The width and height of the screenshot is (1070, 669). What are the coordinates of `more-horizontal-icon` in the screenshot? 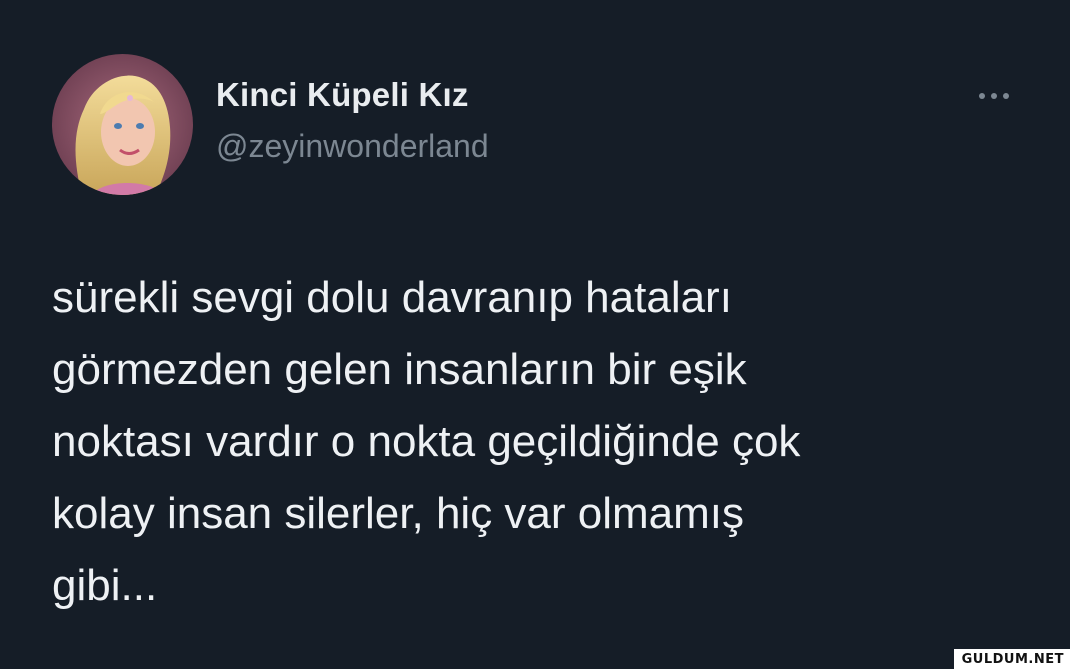 It's located at (994, 96).